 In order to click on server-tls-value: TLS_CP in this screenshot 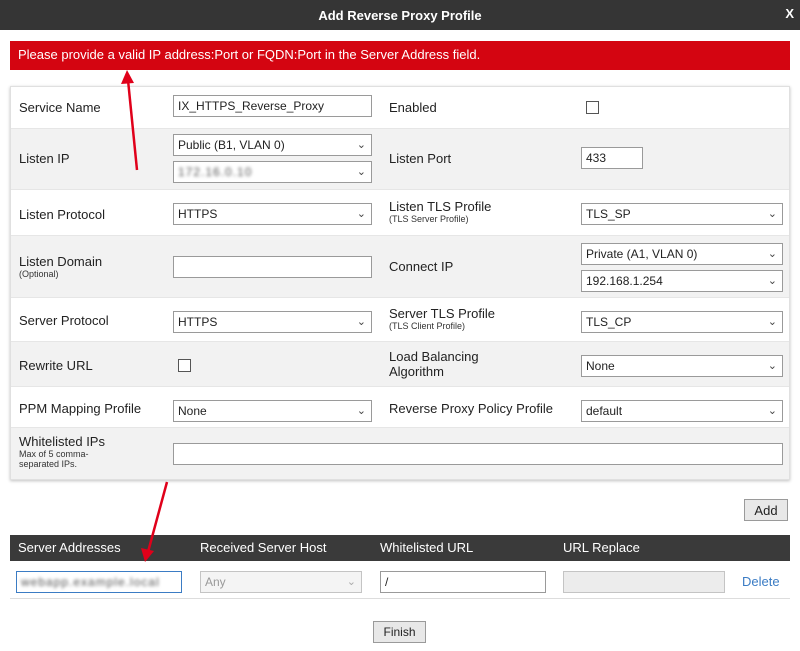, I will do `click(609, 322)`.